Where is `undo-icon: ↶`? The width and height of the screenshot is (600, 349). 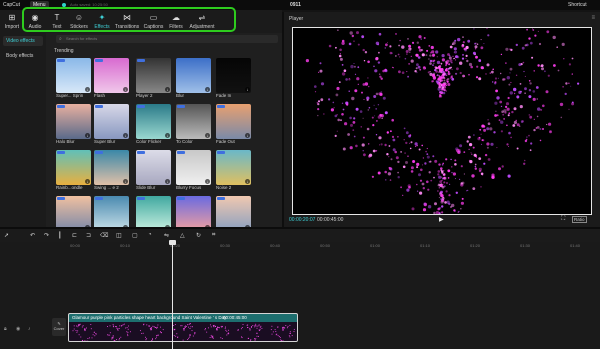
undo-icon: ↶ is located at coordinates (32, 235).